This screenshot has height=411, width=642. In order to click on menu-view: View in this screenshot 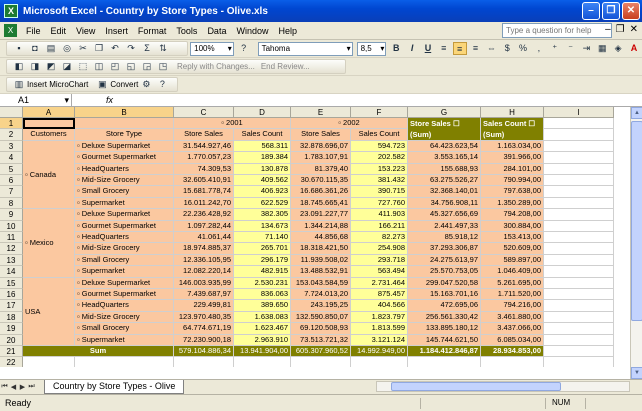, I will do `click(85, 31)`.